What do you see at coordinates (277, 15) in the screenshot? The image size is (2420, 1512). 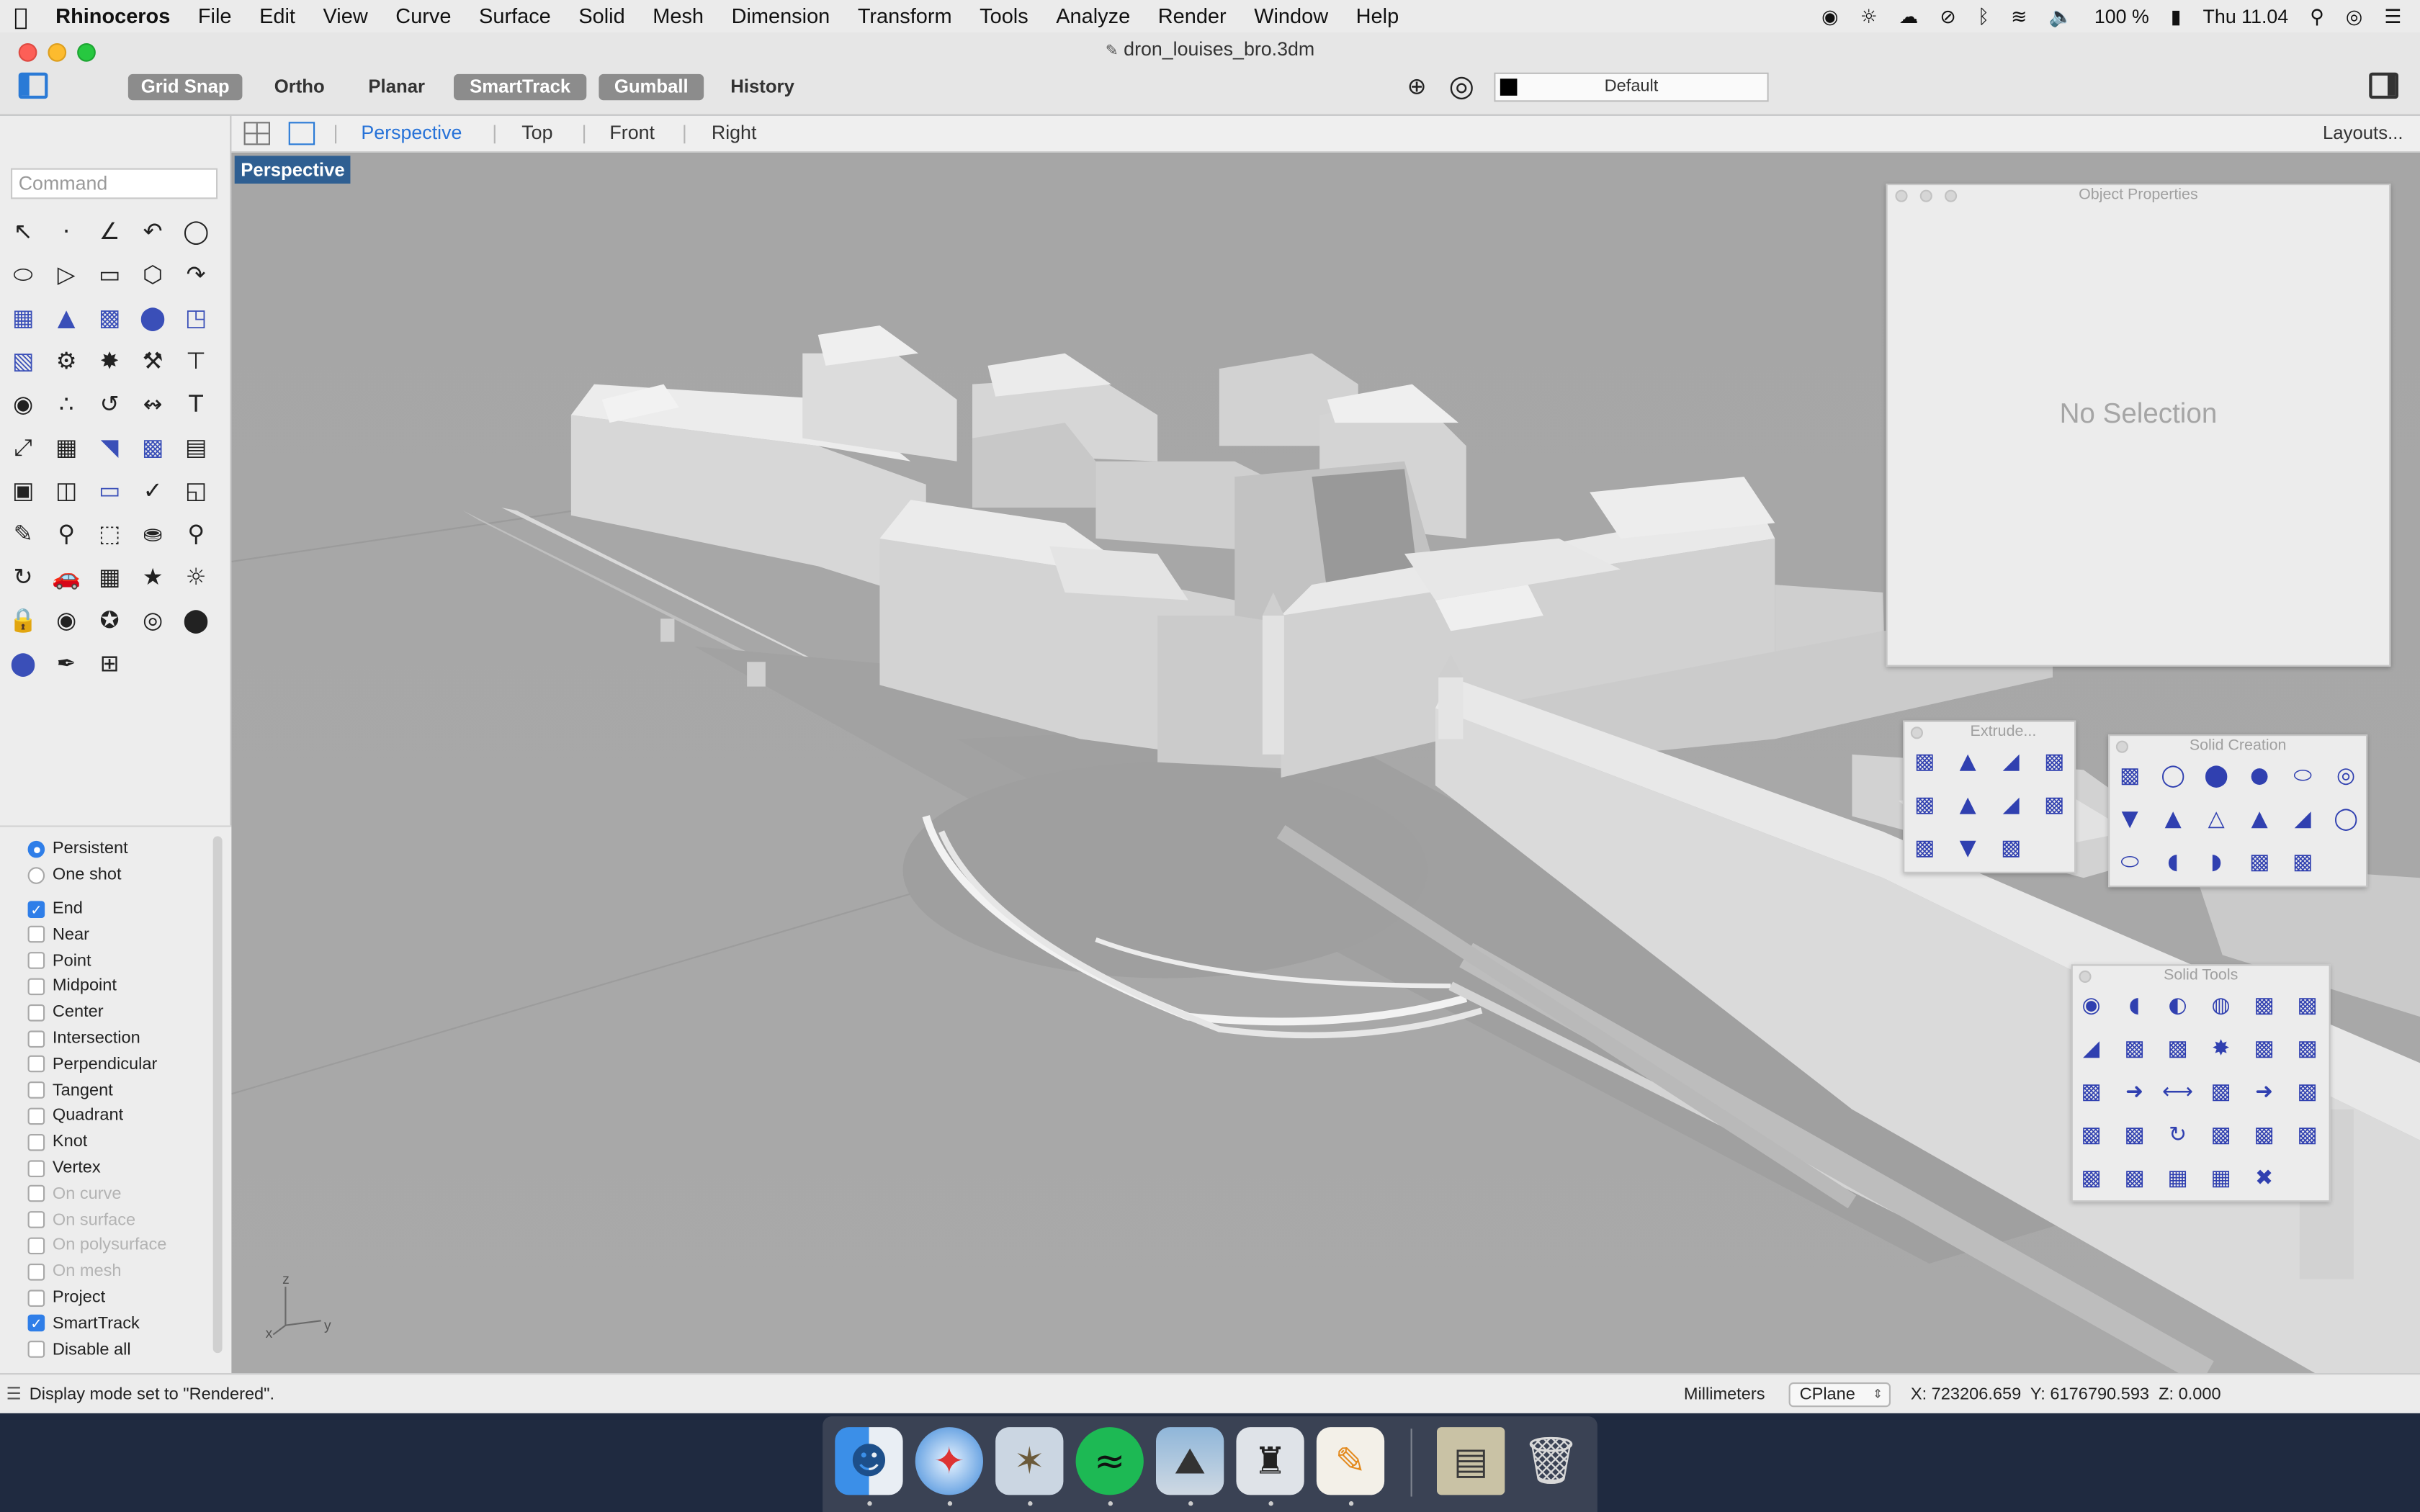 I see `menu-edit: Edit` at bounding box center [277, 15].